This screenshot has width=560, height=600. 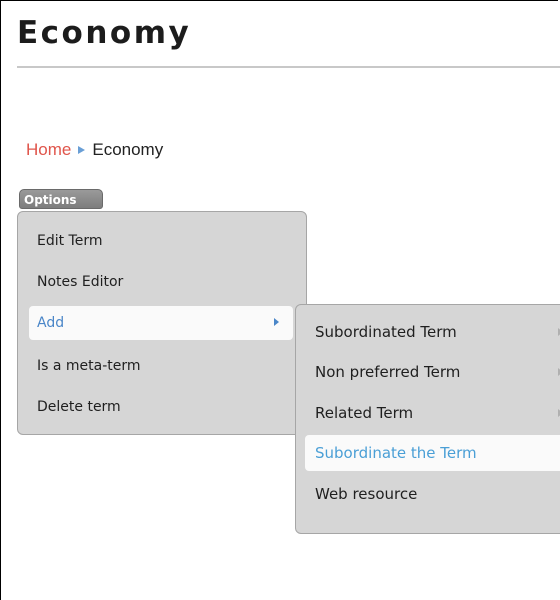 I want to click on submenu-item-subordinated-term: Subordinated Term, so click(x=432, y=332).